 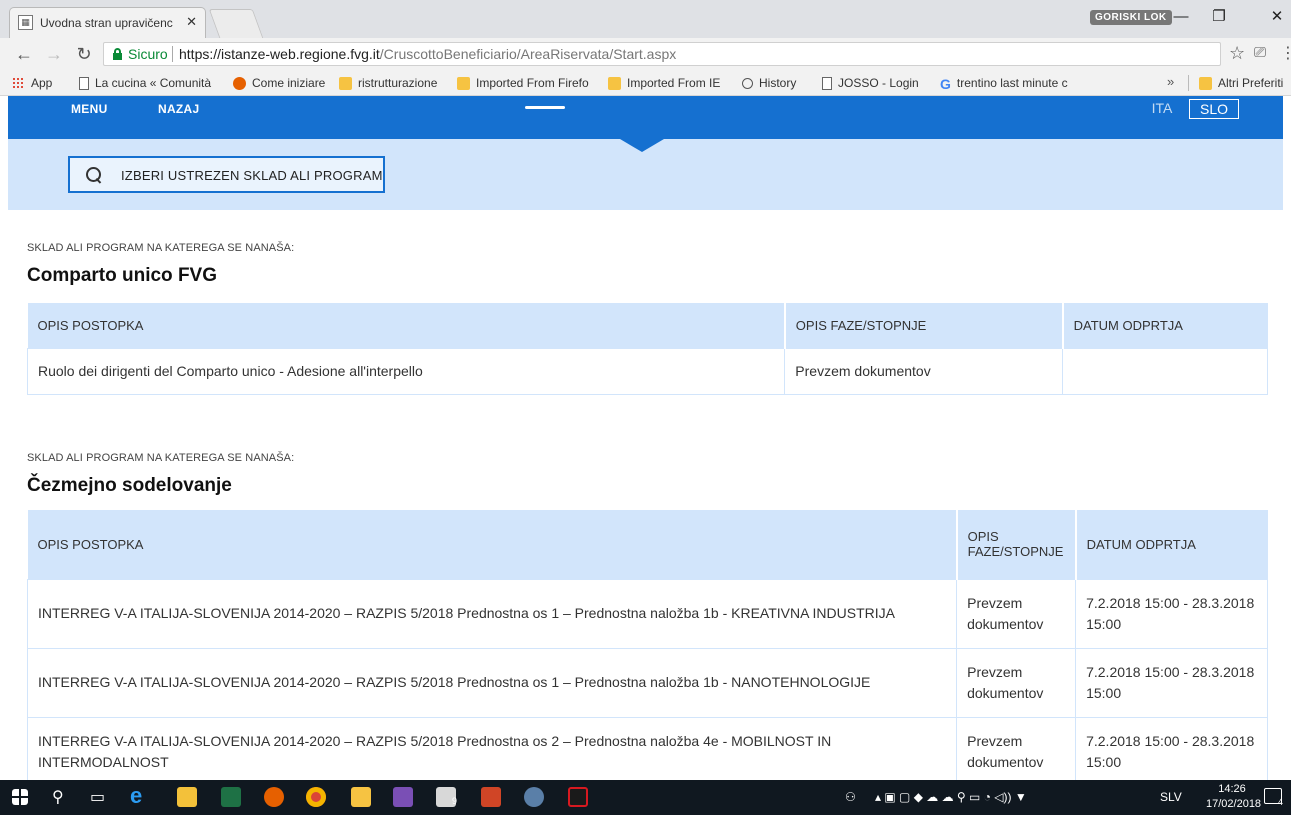 What do you see at coordinates (136, 796) in the screenshot?
I see `edge-icon: e` at bounding box center [136, 796].